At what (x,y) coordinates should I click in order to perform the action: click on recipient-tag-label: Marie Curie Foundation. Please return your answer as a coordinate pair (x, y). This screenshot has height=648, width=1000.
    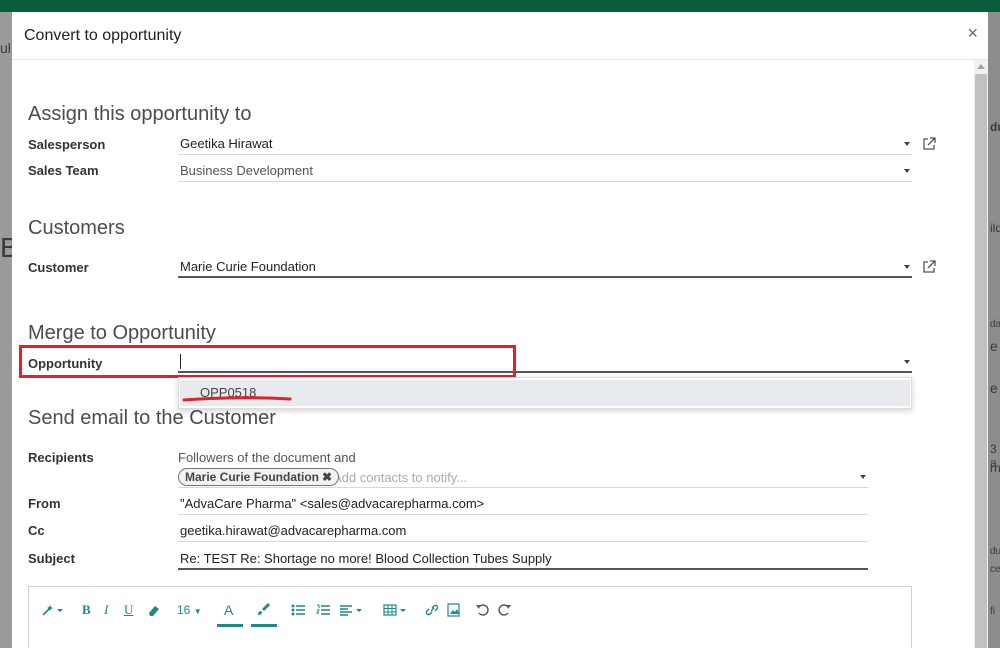
    Looking at the image, I should click on (252, 477).